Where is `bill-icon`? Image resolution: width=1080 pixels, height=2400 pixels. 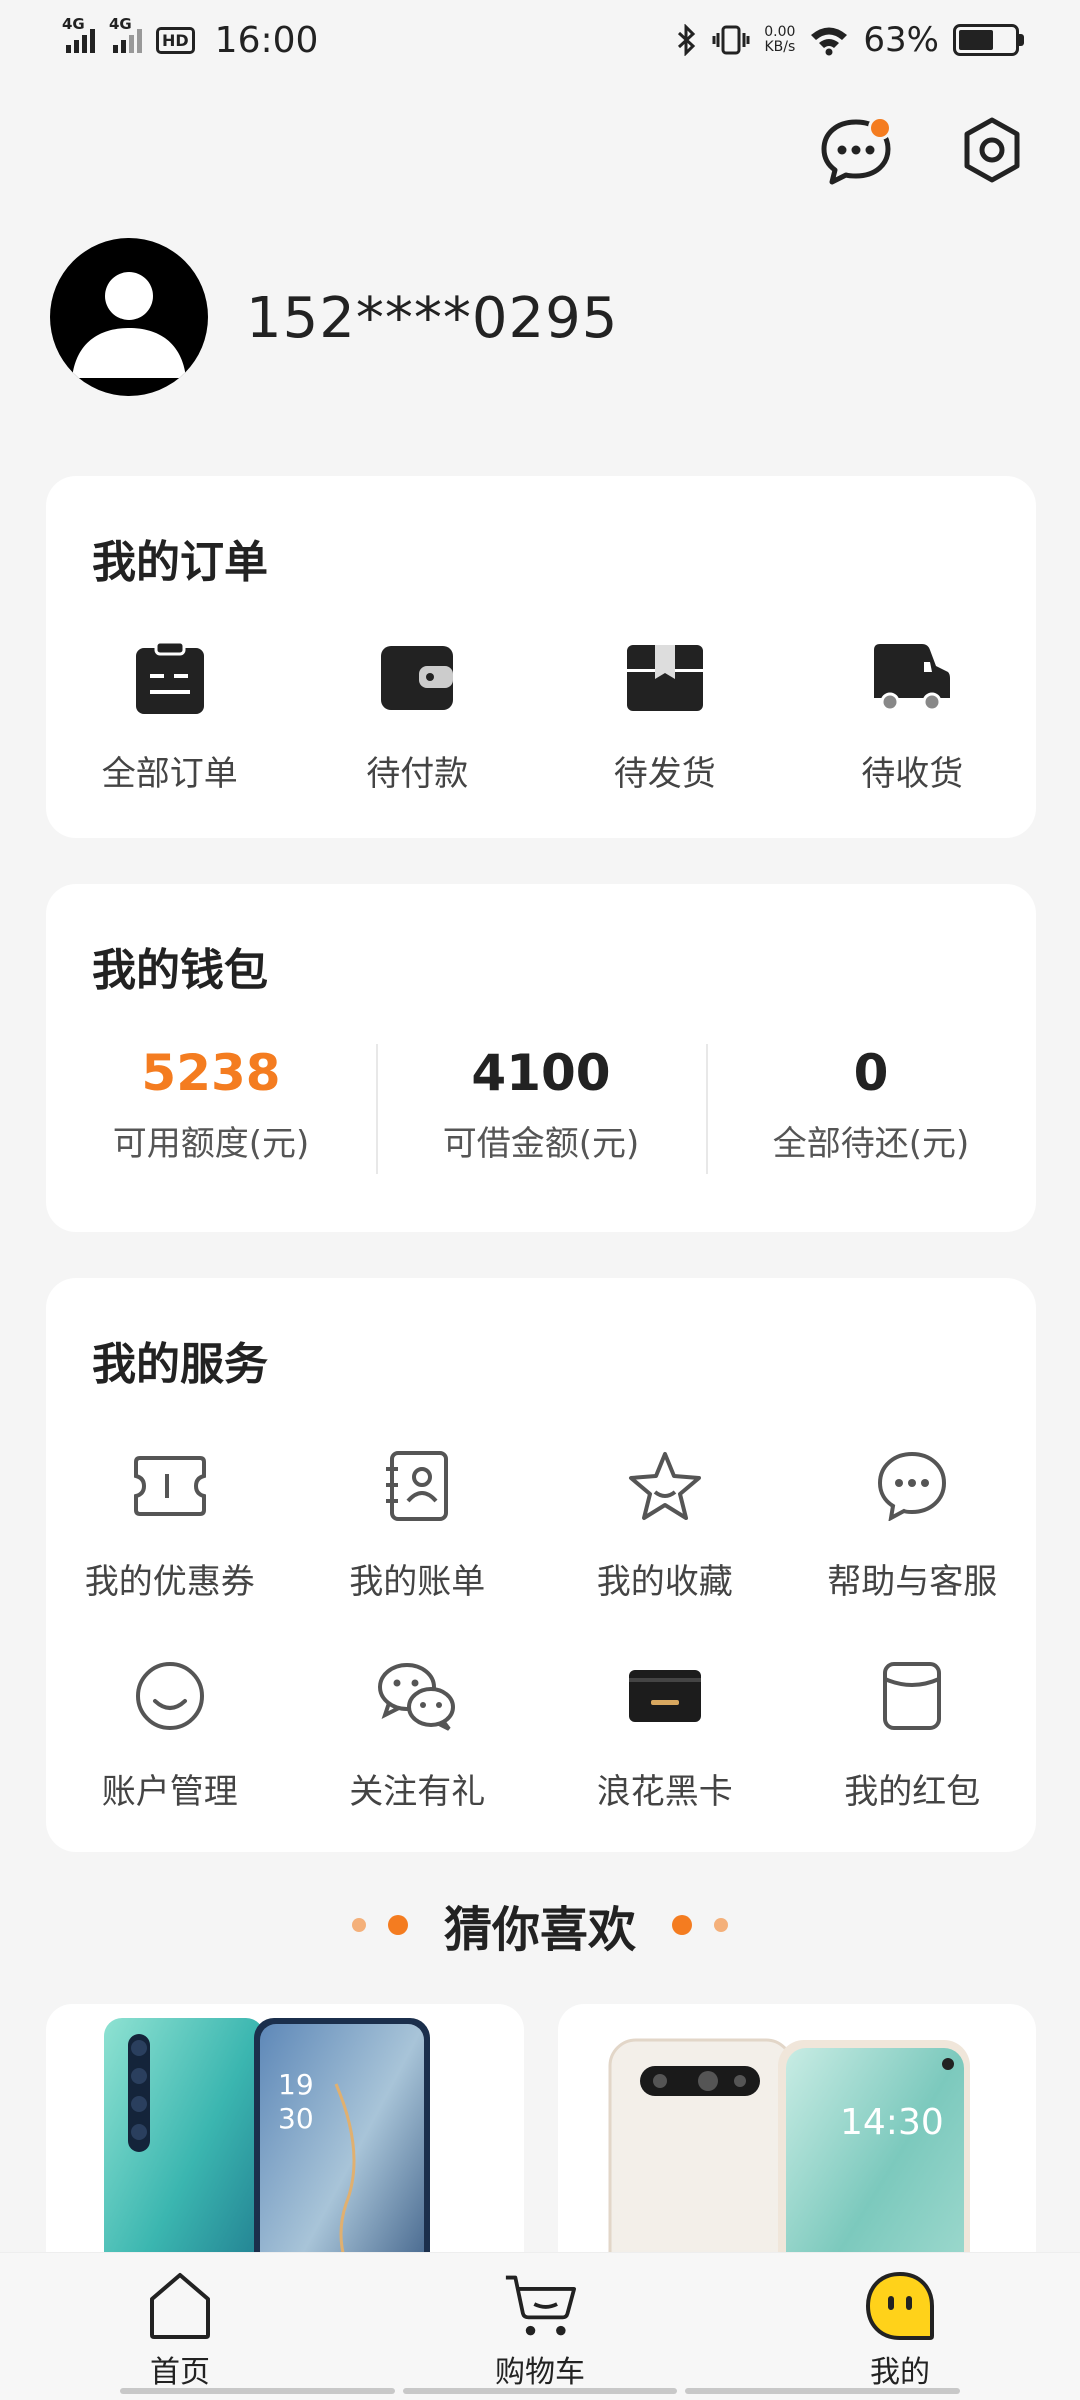 bill-icon is located at coordinates (417, 1486).